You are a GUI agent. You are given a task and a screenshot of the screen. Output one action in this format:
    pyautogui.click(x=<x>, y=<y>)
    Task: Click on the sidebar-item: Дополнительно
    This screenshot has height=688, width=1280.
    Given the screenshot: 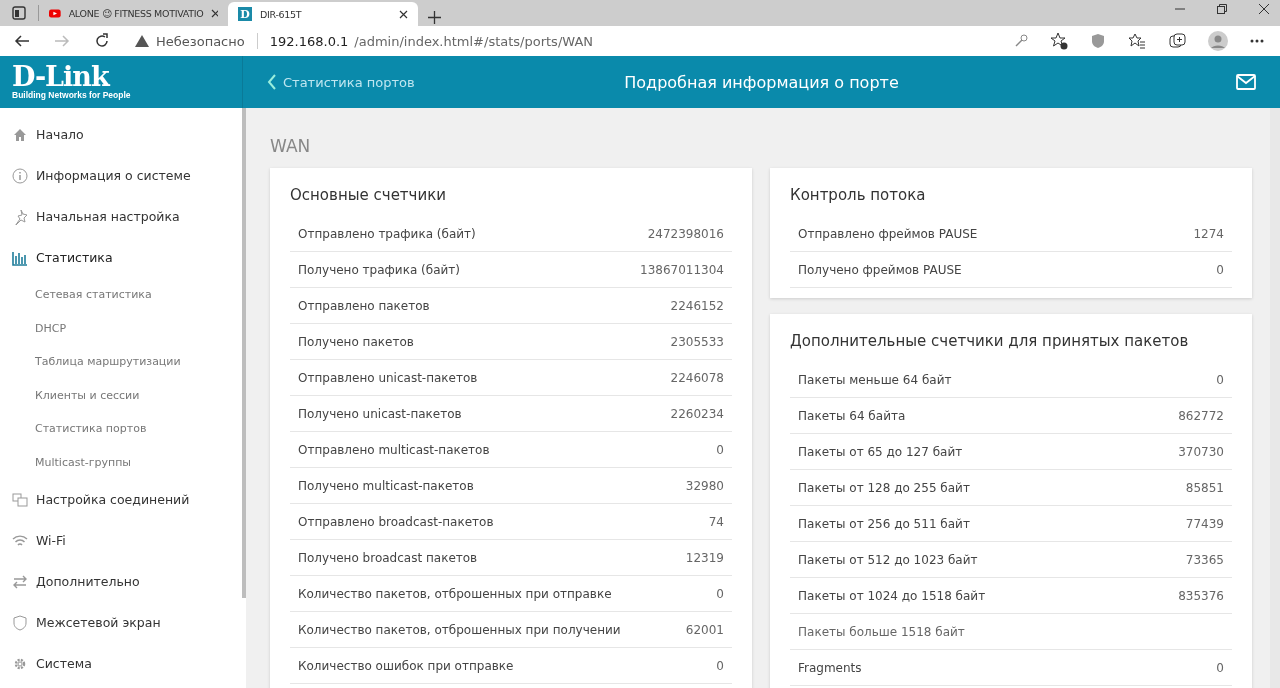 What is the action you would take?
    pyautogui.click(x=123, y=581)
    